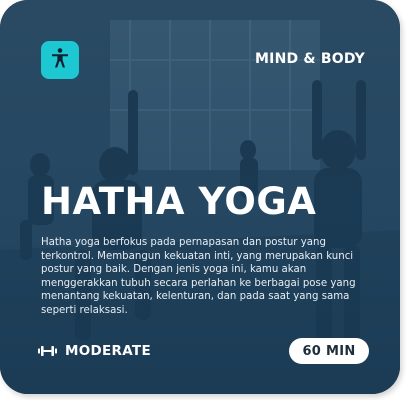  I want to click on difficulty-level: MODERATE, so click(94, 351).